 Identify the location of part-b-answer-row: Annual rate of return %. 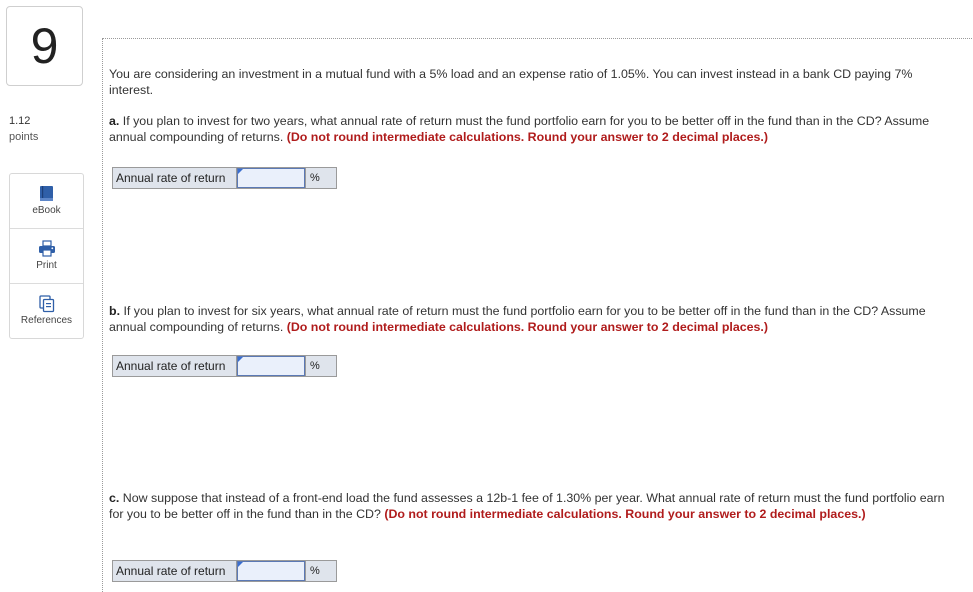
(224, 366).